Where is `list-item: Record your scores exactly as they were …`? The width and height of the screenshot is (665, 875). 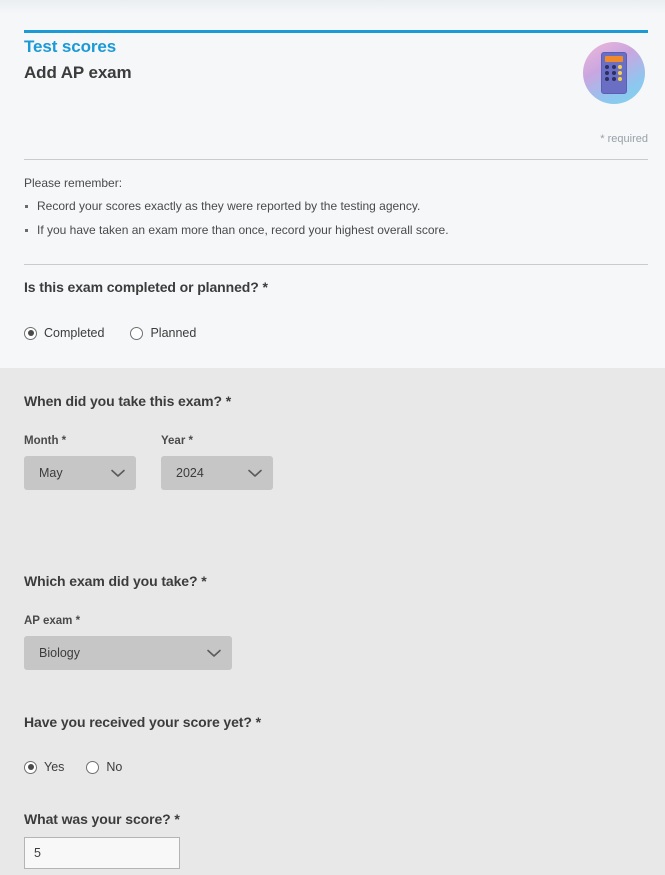 list-item: Record your scores exactly as they were … is located at coordinates (236, 206).